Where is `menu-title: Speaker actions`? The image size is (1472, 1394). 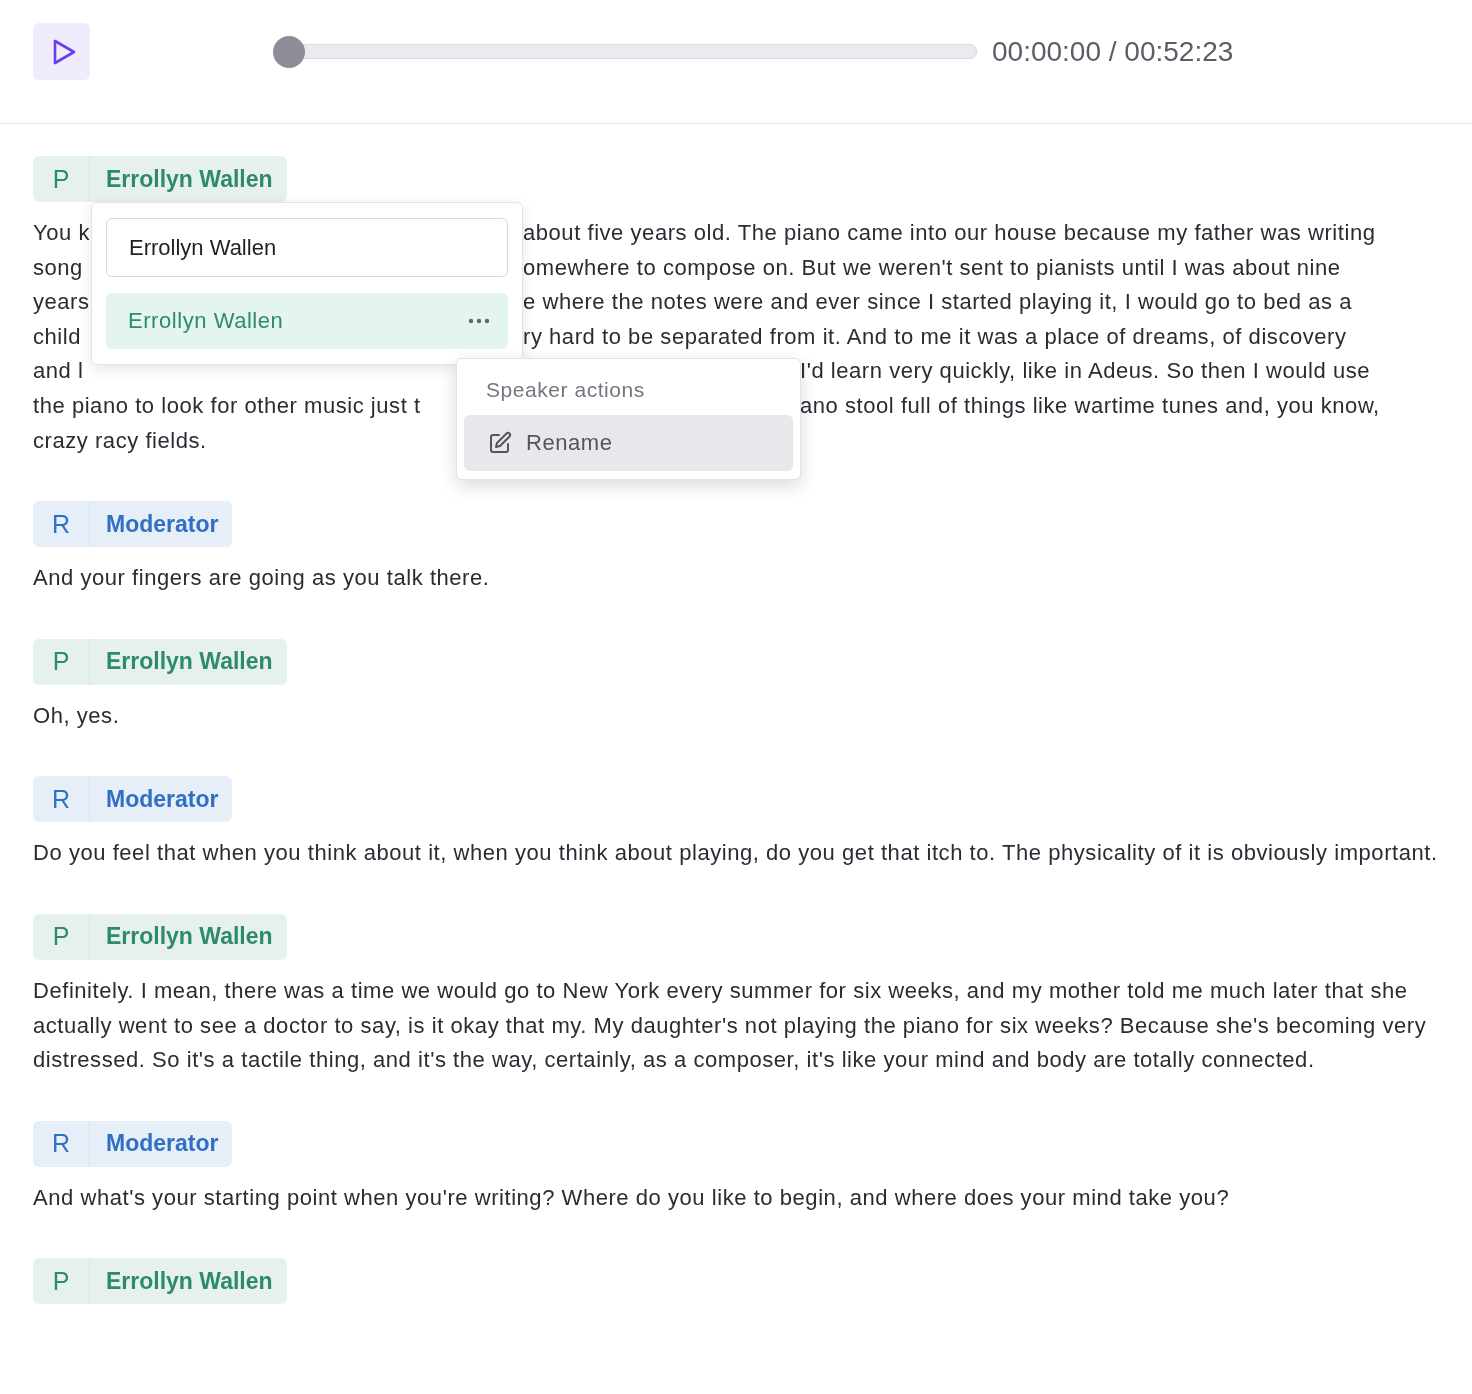
menu-title: Speaker actions is located at coordinates (565, 390).